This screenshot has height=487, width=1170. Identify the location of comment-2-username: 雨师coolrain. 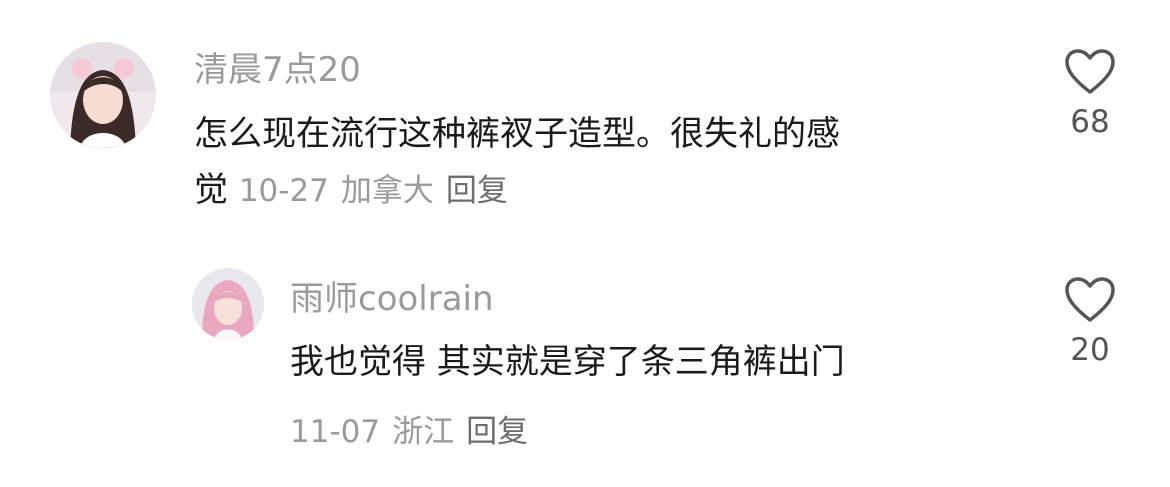
(392, 299).